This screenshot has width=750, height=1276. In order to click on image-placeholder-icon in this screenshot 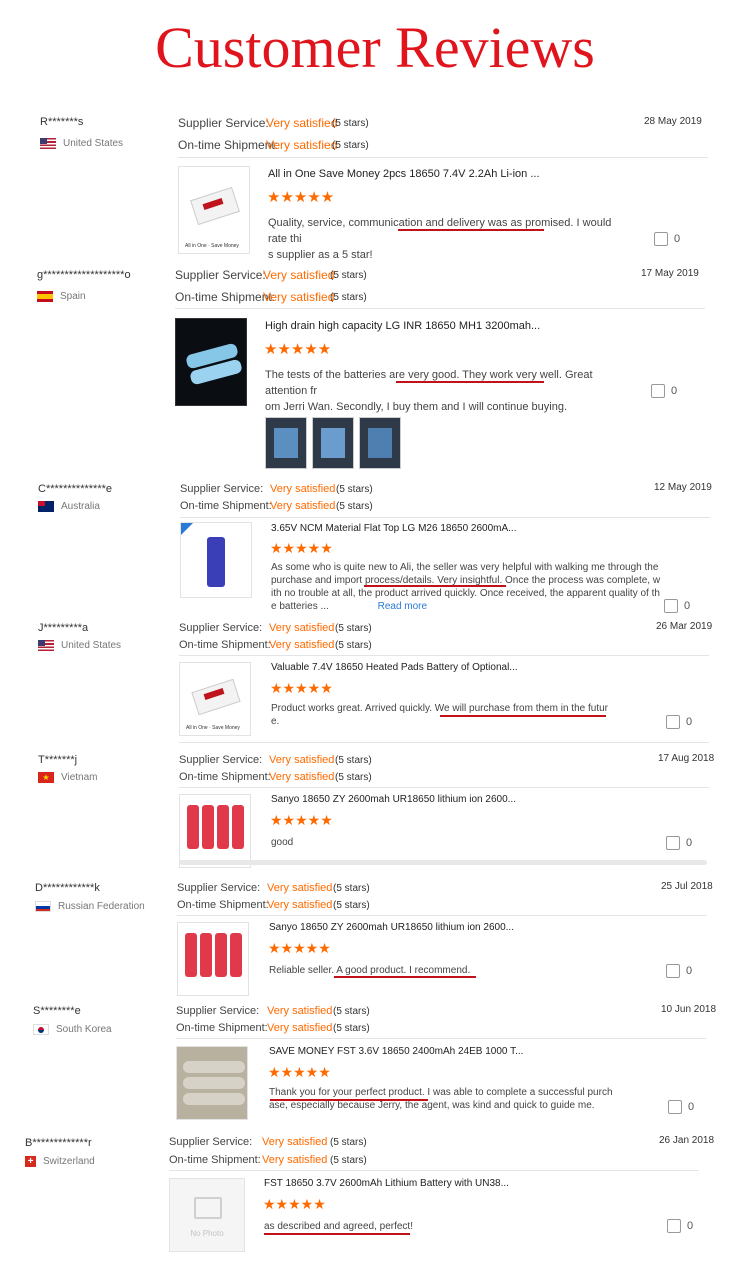, I will do `click(208, 1208)`.